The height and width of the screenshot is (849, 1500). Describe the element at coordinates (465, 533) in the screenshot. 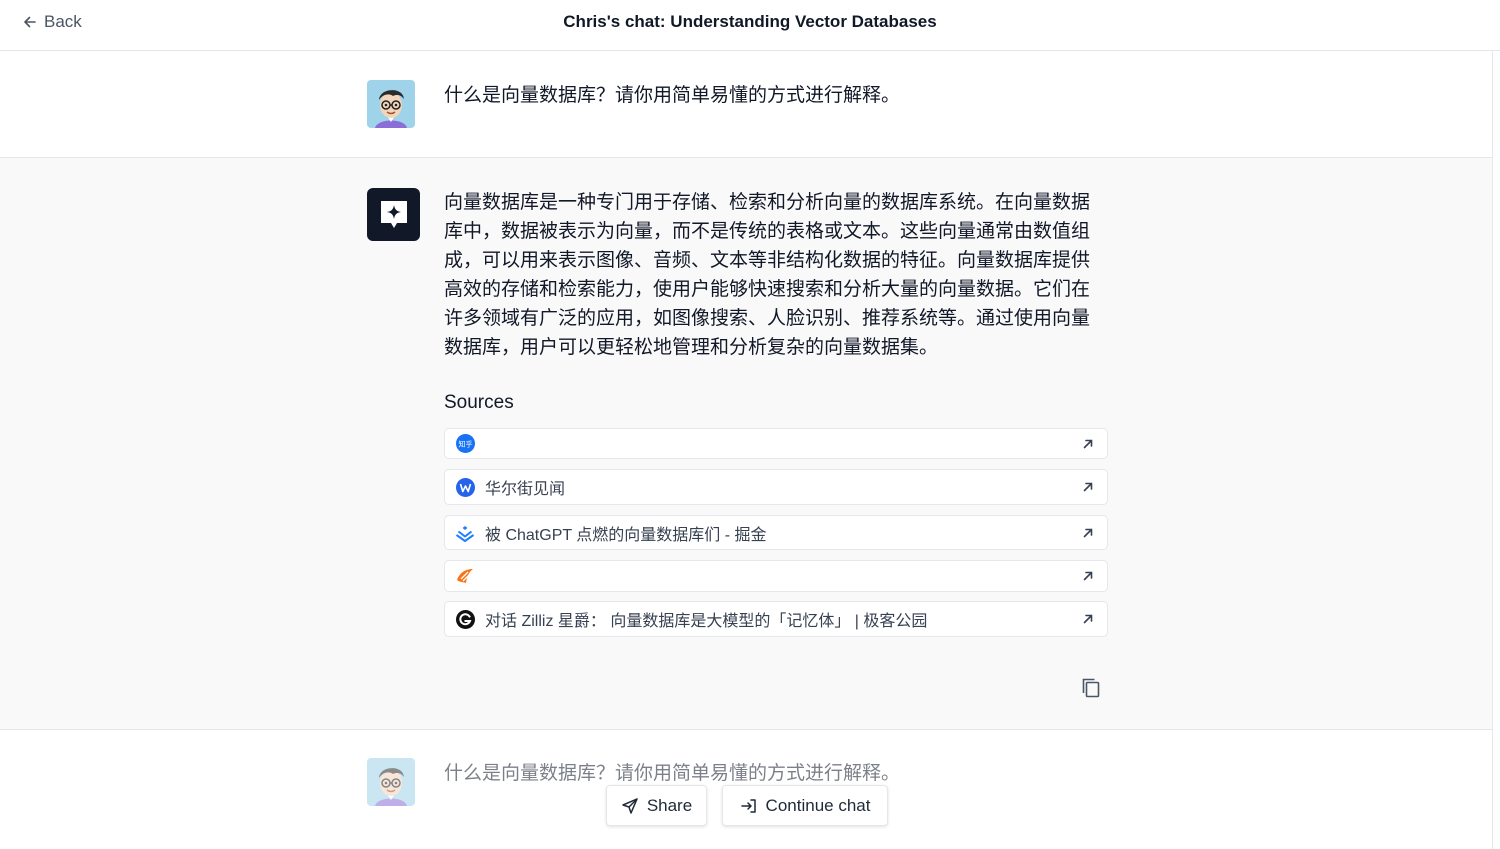

I see `juejin-icon` at that location.